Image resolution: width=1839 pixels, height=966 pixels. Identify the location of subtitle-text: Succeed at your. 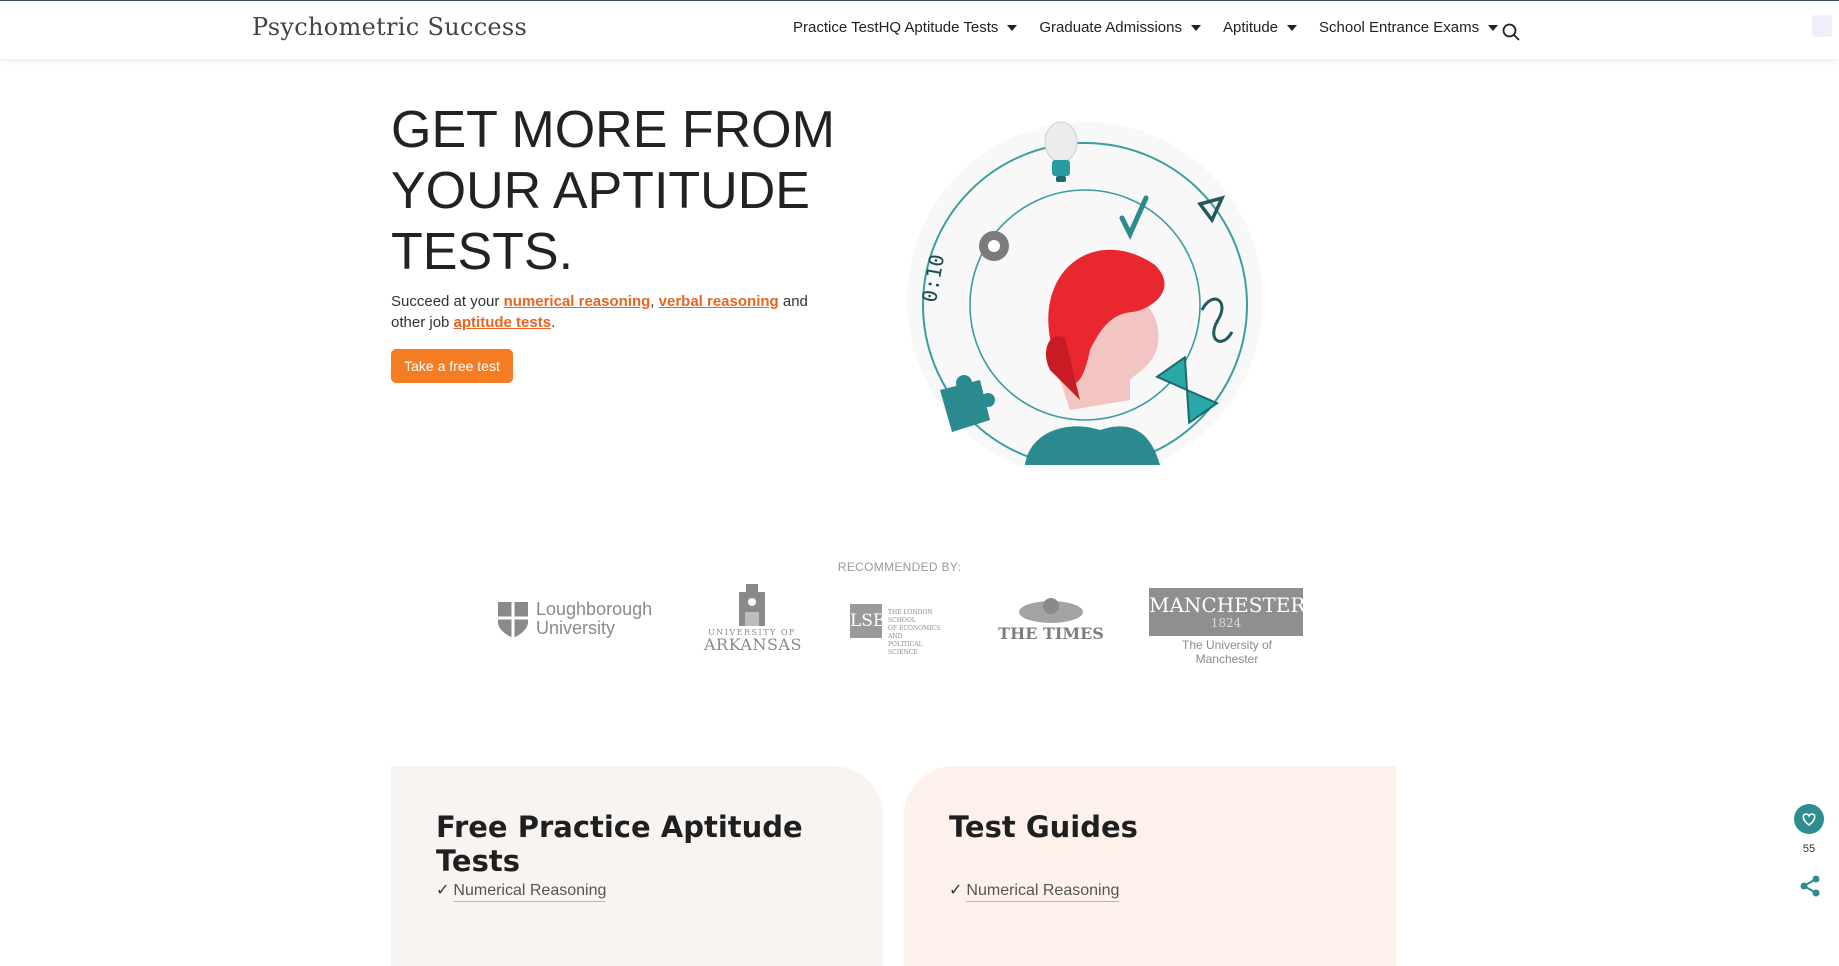
(447, 301).